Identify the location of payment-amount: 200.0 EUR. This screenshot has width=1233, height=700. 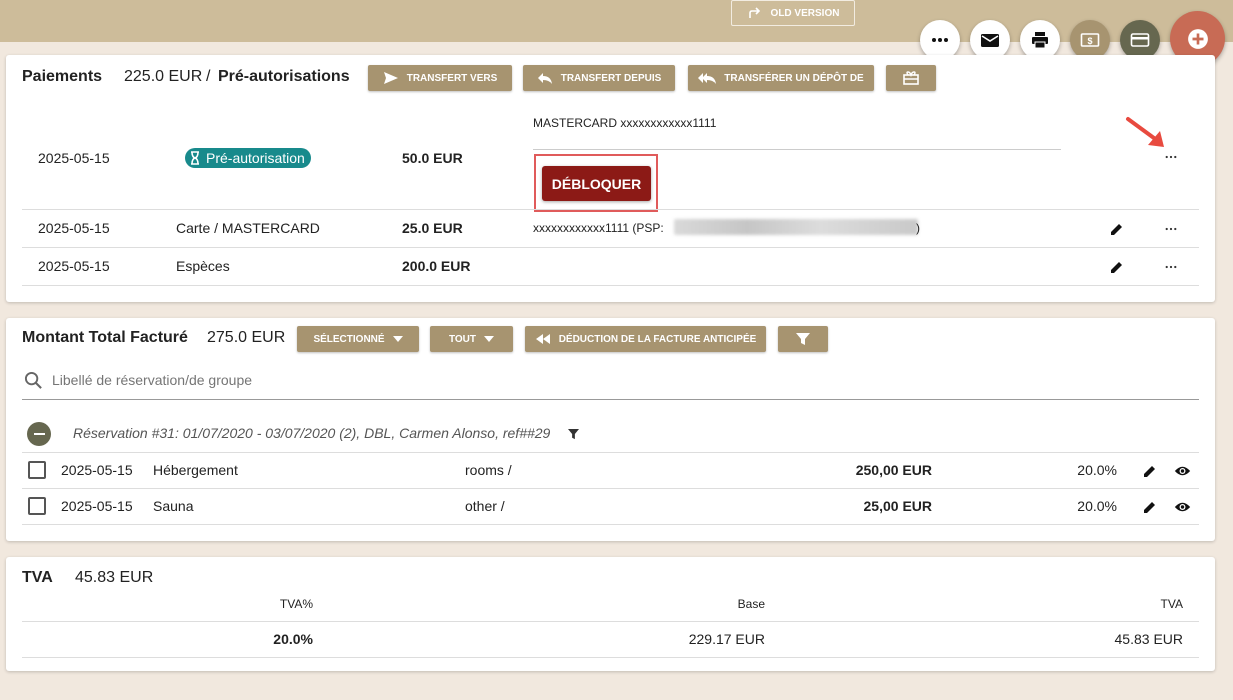
(436, 266).